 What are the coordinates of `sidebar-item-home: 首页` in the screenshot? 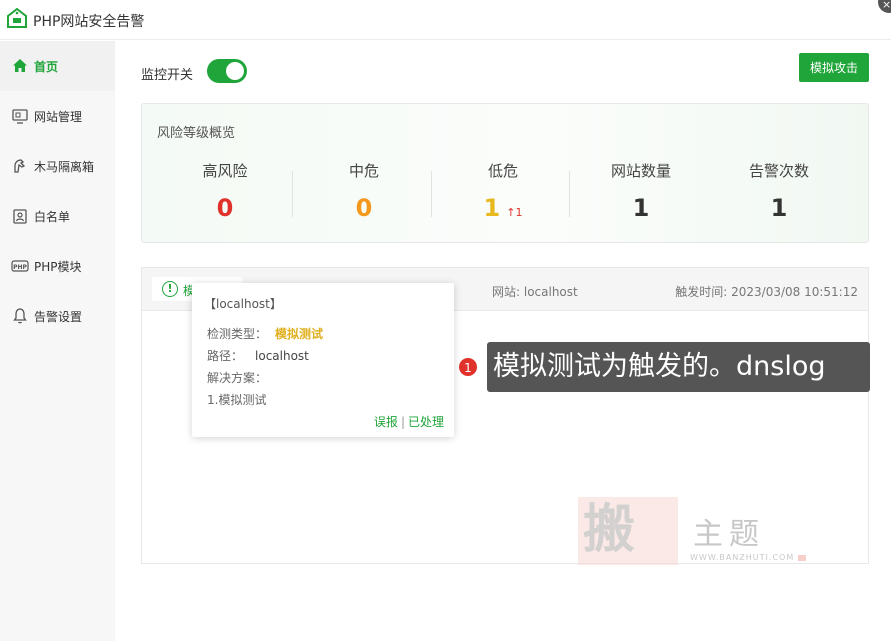 It's located at (57, 66).